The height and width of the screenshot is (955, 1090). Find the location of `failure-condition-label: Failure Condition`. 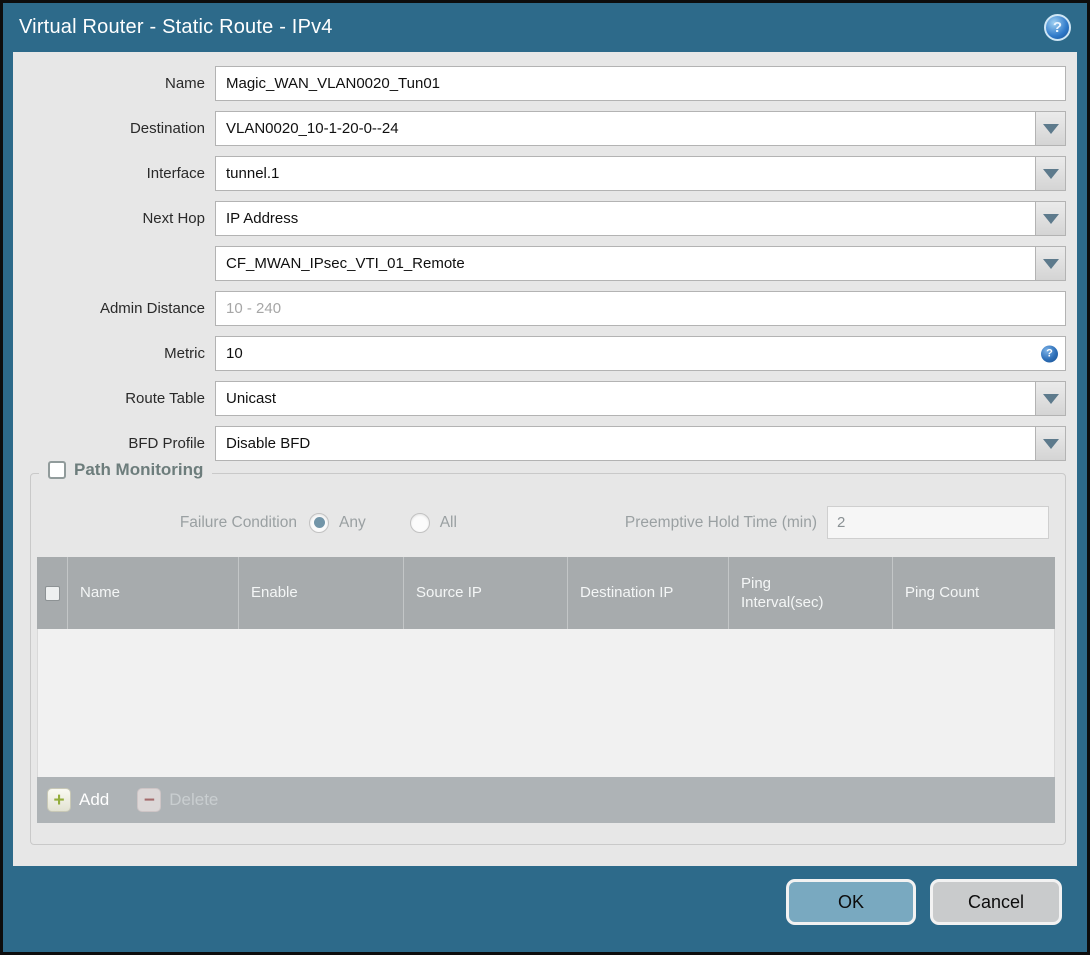

failure-condition-label: Failure Condition is located at coordinates (238, 522).